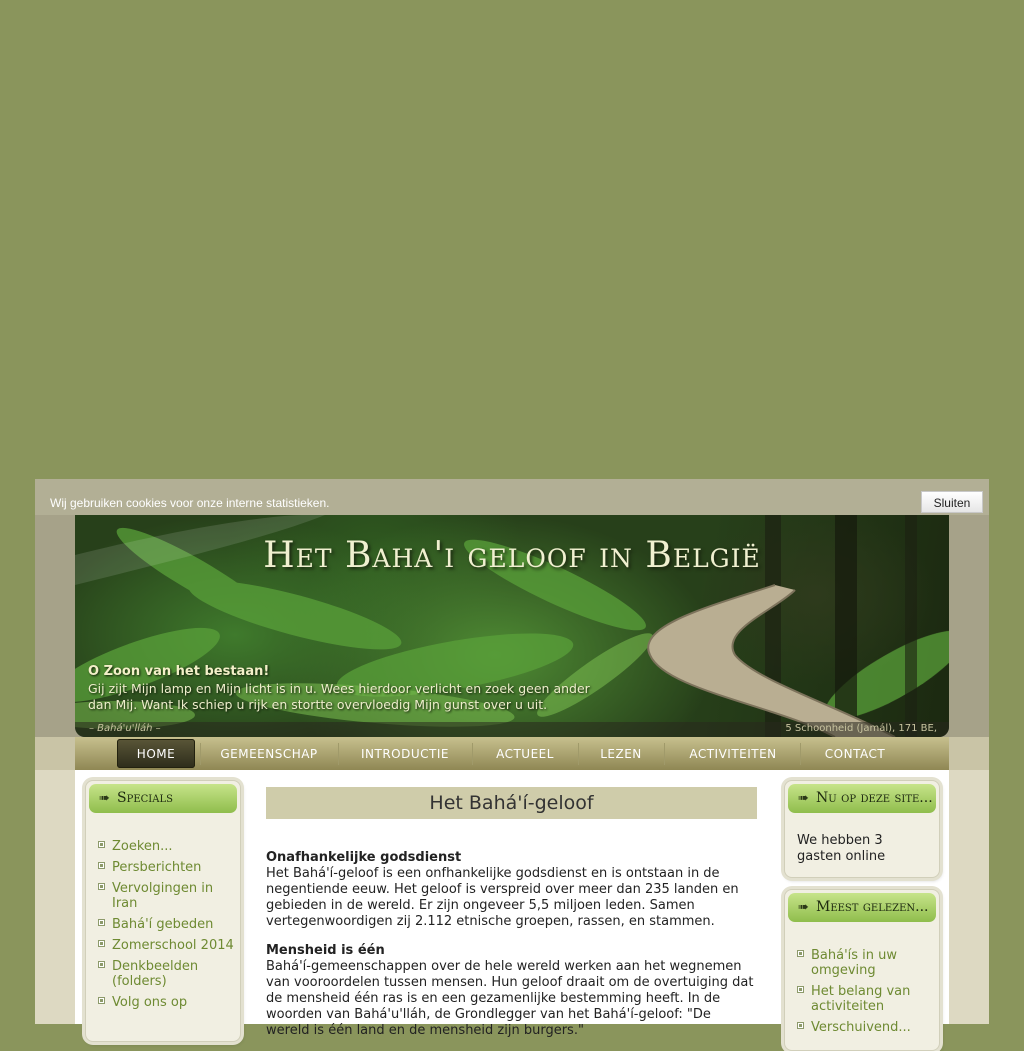 The width and height of the screenshot is (1024, 1051). What do you see at coordinates (860, 999) in the screenshot?
I see `link-belang-activiteiten: Het belang van activiteiten` at bounding box center [860, 999].